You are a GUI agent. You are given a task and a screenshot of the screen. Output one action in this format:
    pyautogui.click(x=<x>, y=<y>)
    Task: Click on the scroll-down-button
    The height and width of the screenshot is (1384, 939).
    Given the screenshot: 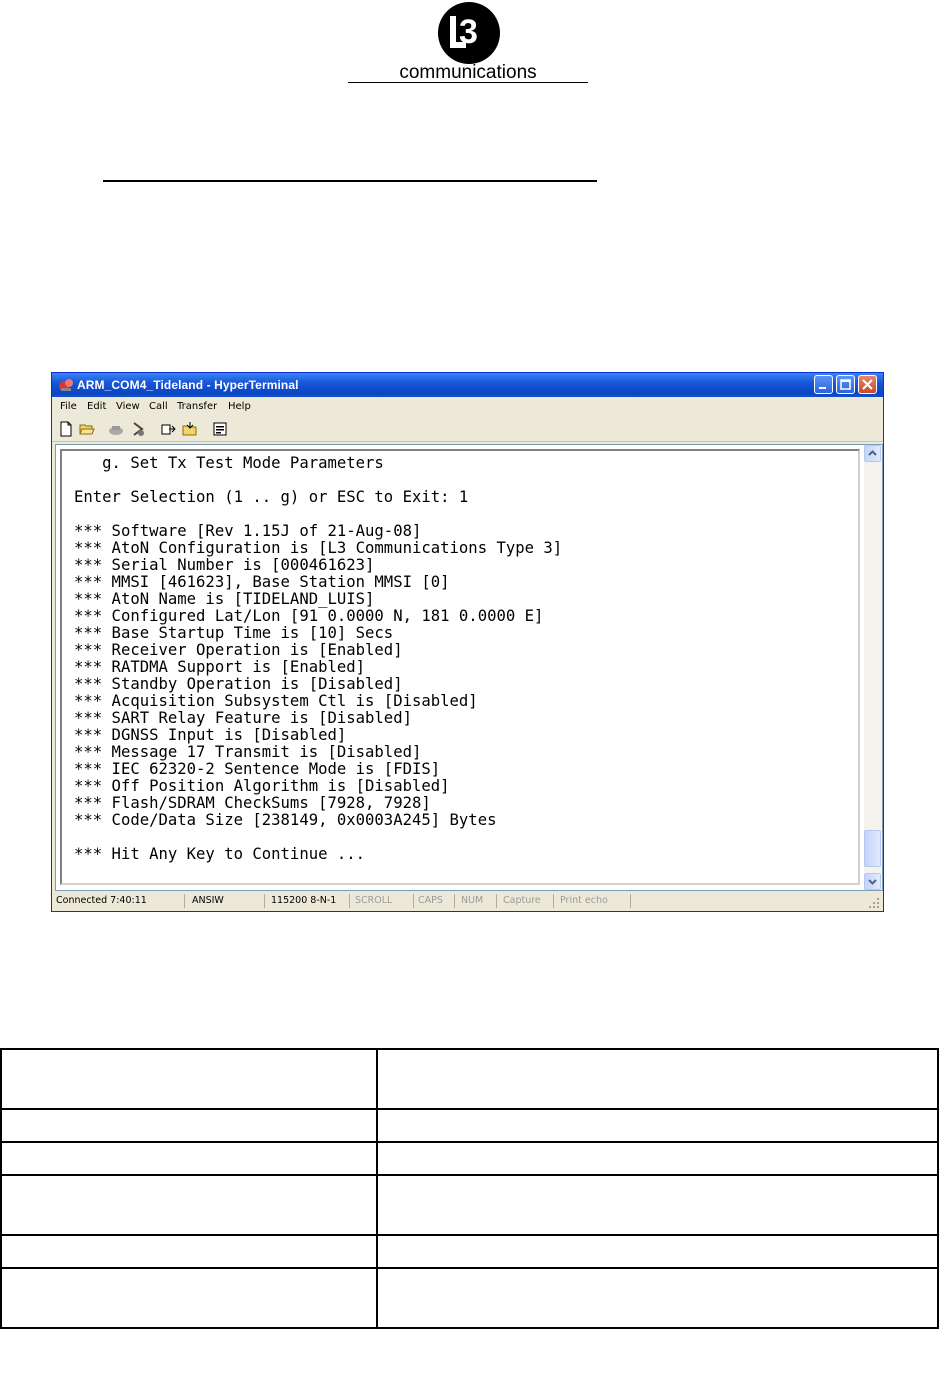 What is the action you would take?
    pyautogui.click(x=872, y=881)
    